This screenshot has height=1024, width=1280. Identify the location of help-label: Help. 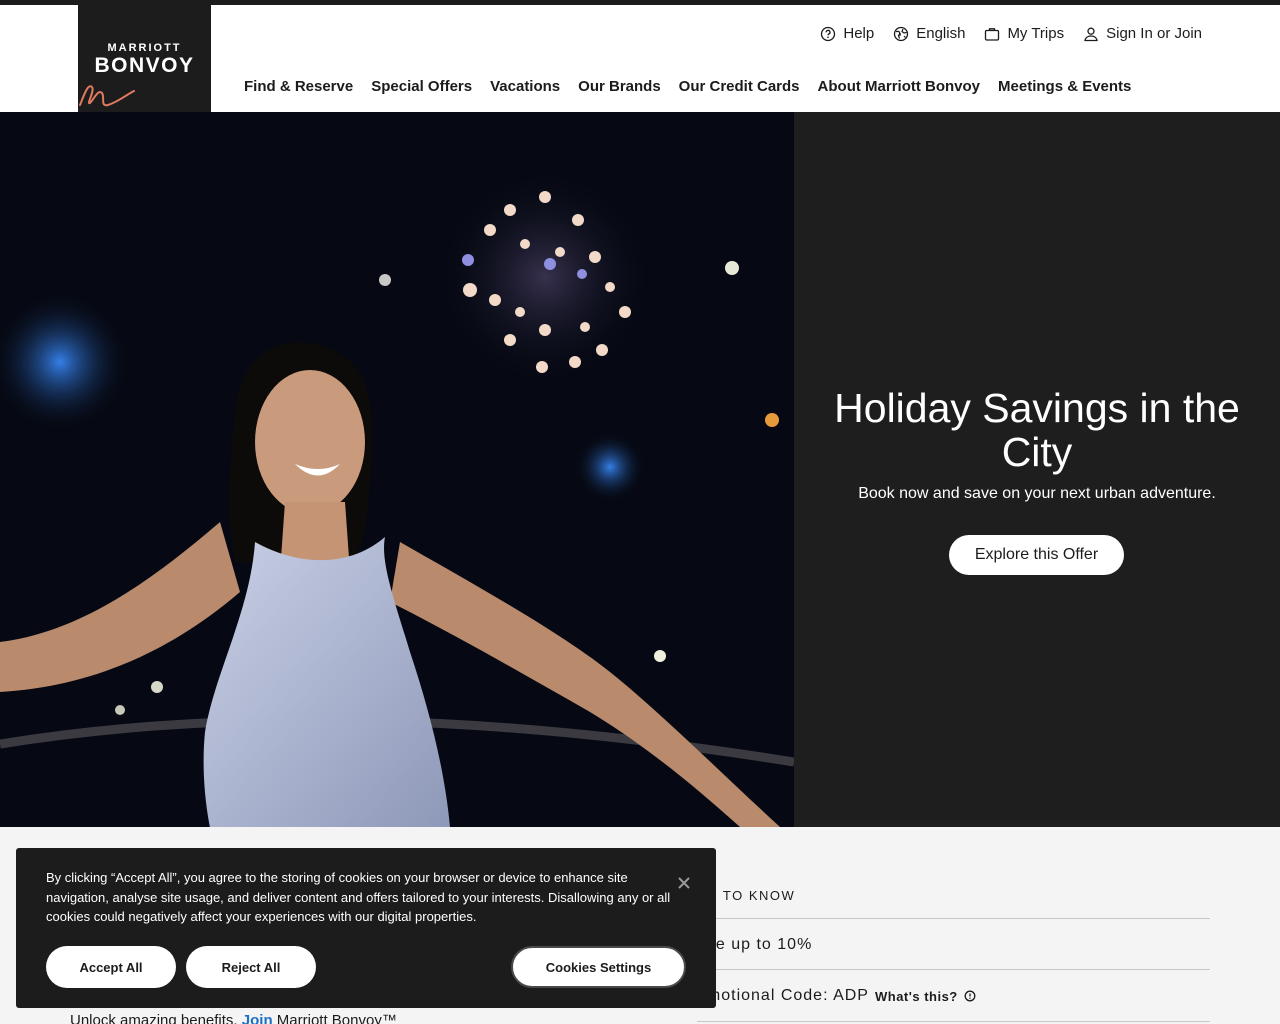
(859, 33).